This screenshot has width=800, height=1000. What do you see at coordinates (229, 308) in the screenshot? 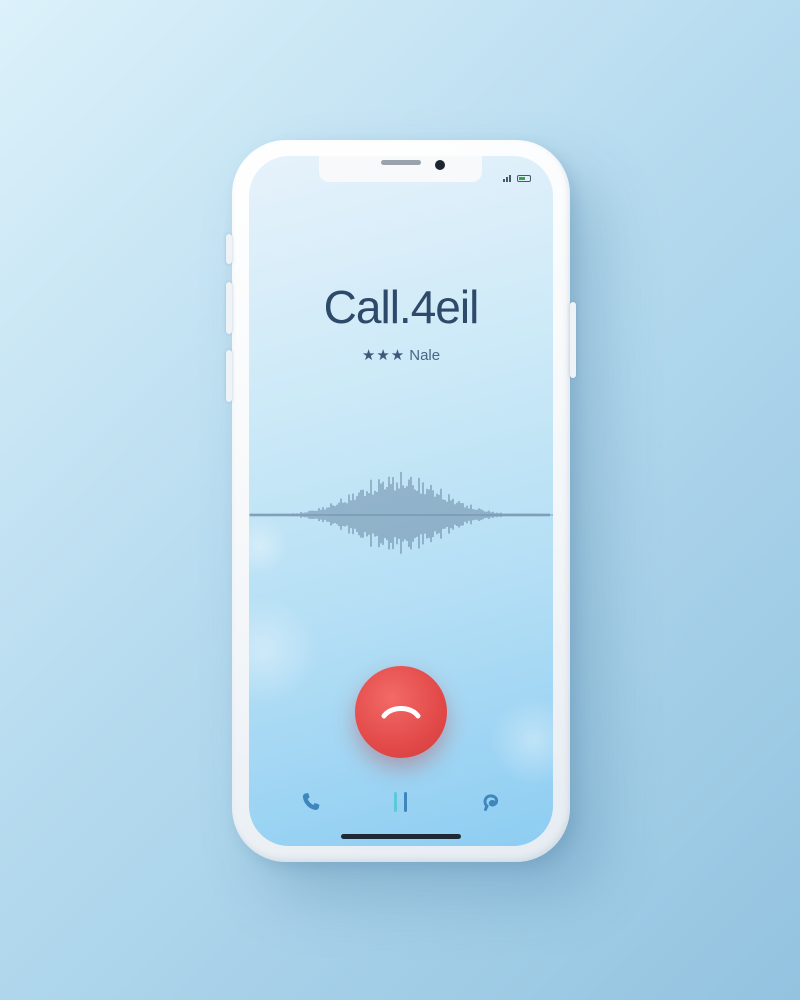
I see `volume-up-button` at bounding box center [229, 308].